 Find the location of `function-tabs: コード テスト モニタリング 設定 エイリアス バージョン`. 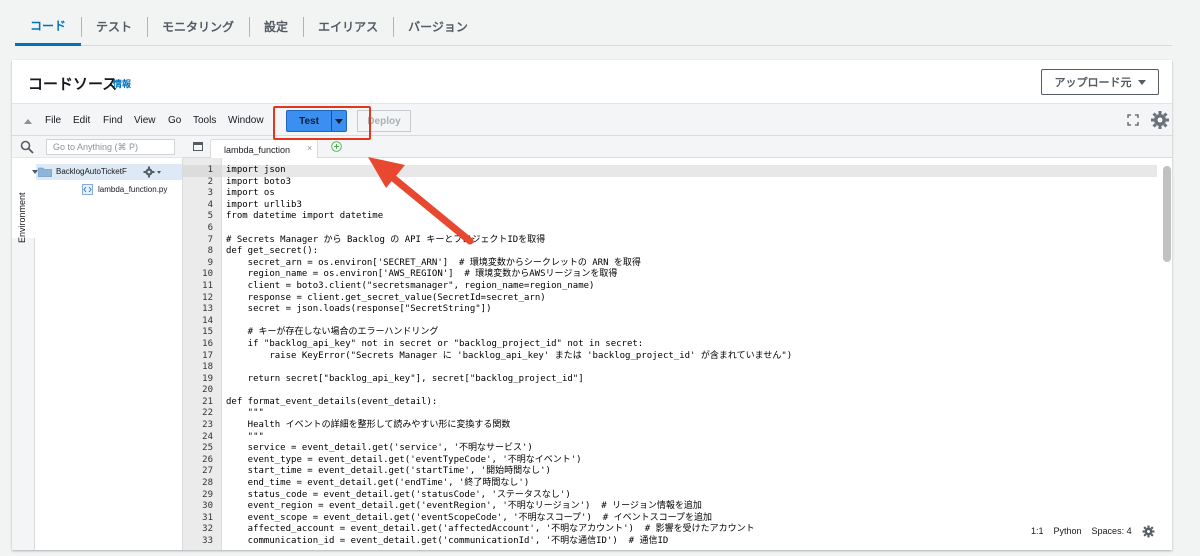

function-tabs: コード テスト モニタリング 設定 エイリアス バージョン is located at coordinates (593, 27).